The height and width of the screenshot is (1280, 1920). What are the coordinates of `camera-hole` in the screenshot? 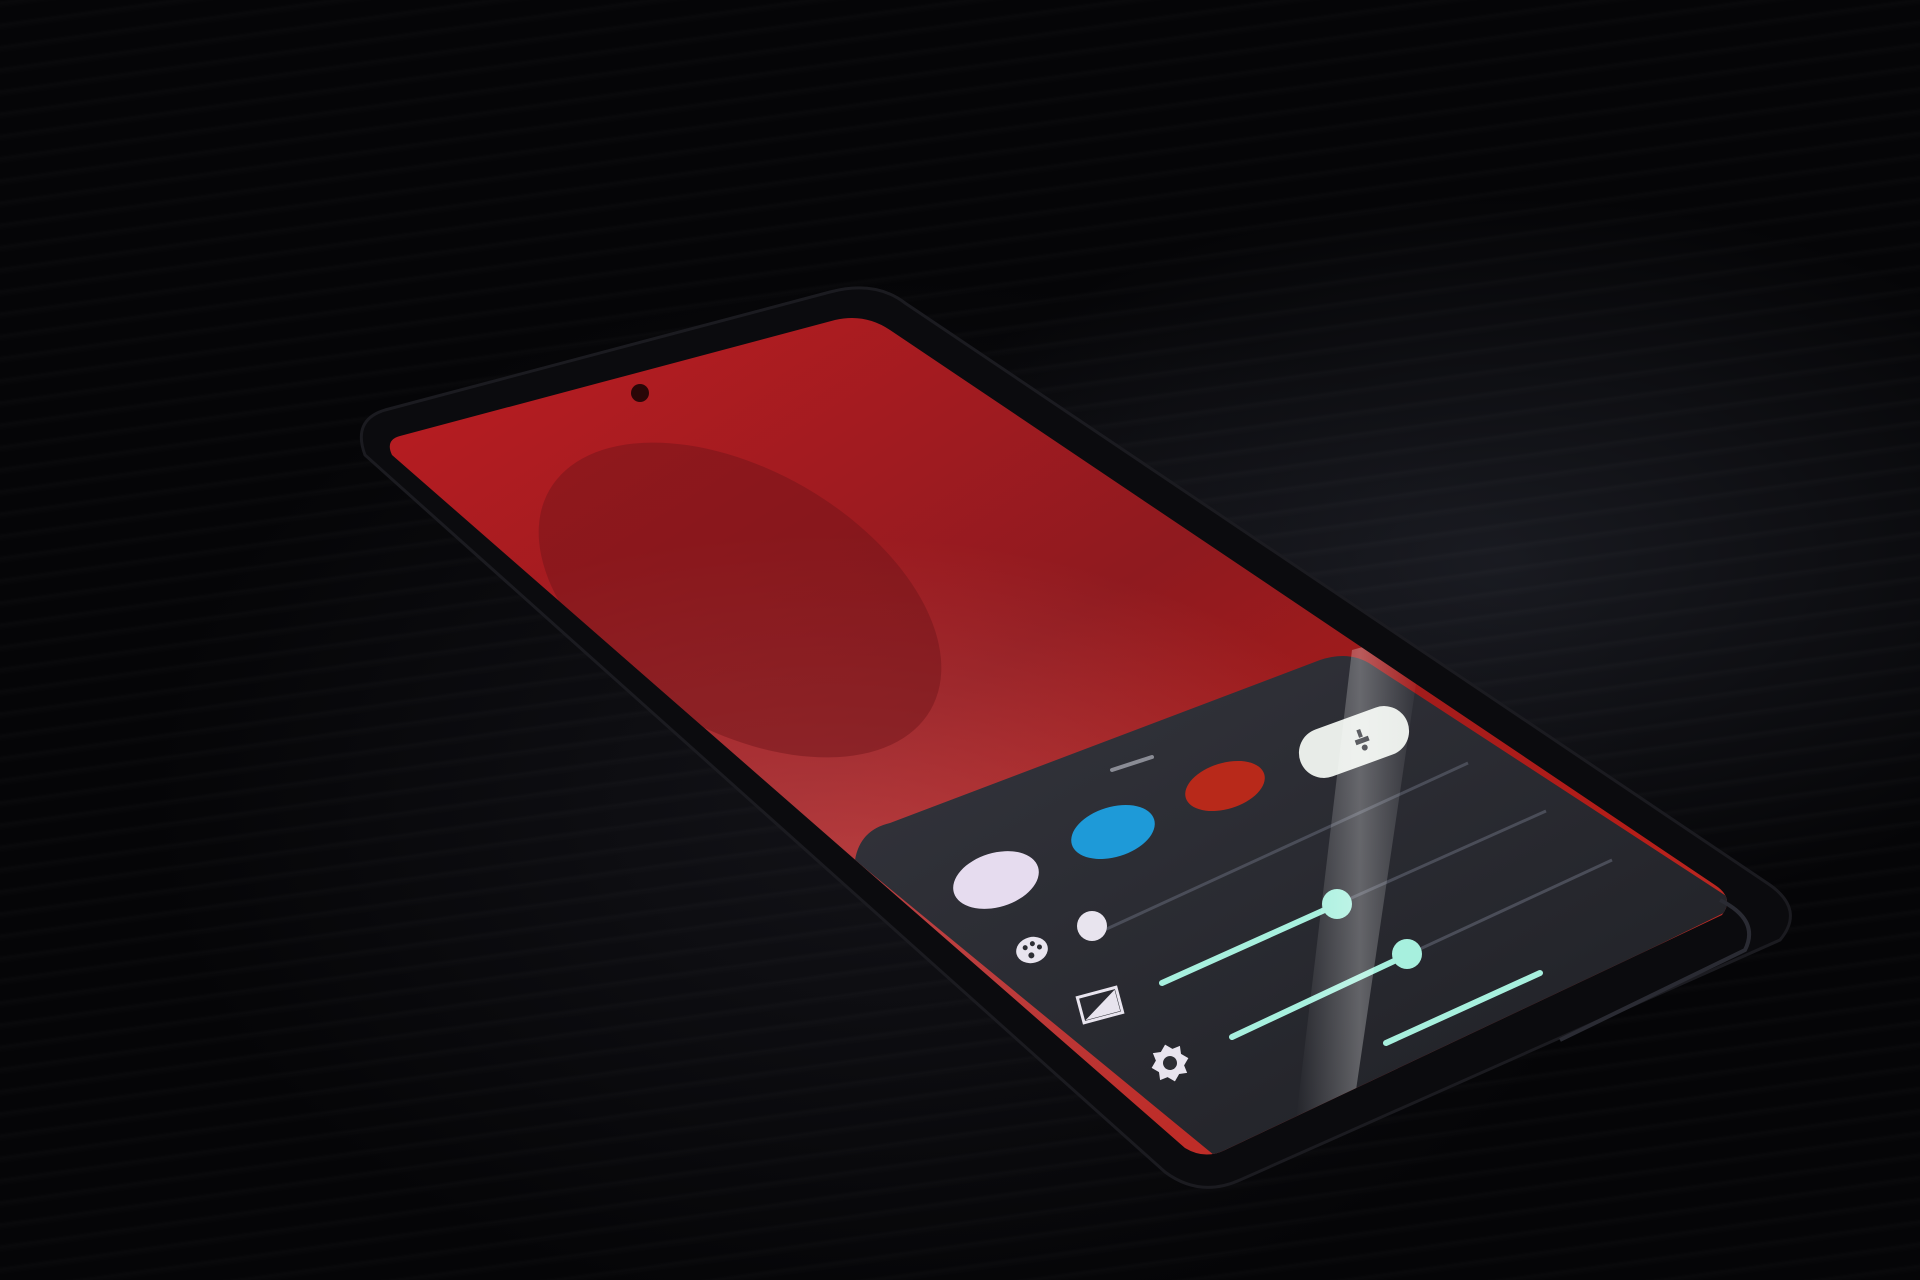 It's located at (640, 393).